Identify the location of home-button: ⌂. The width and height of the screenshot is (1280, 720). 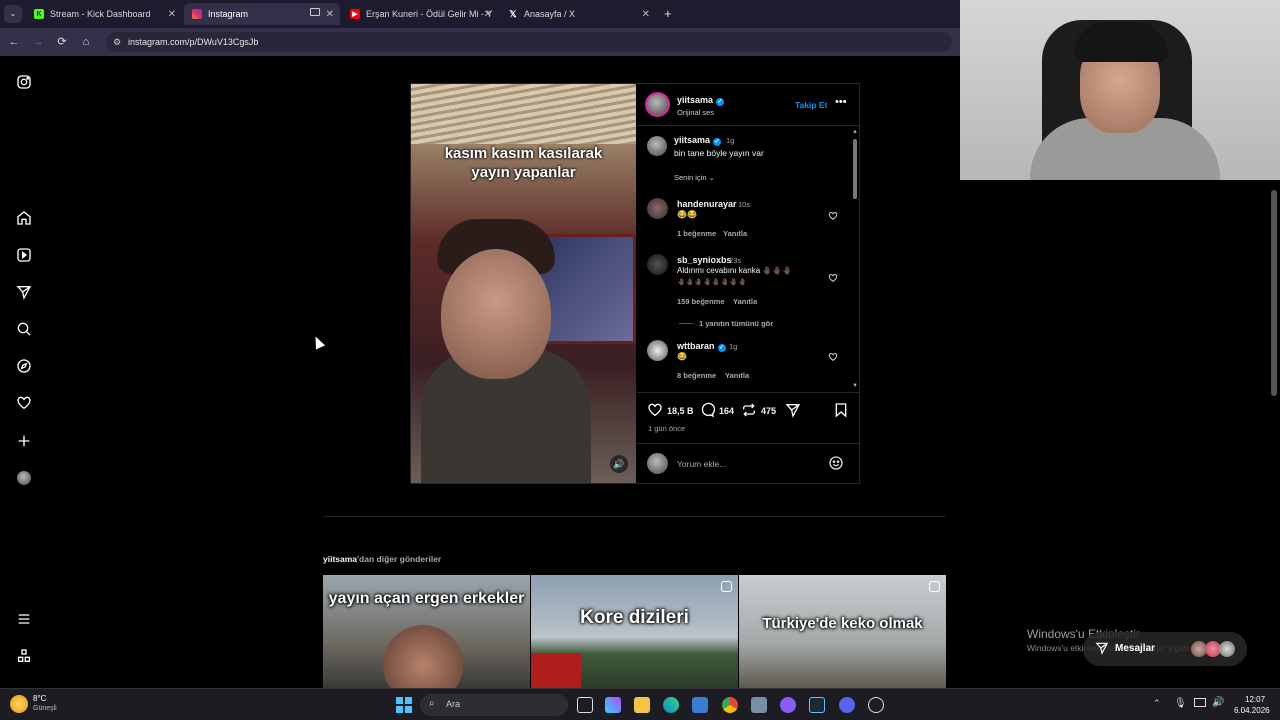
(86, 42).